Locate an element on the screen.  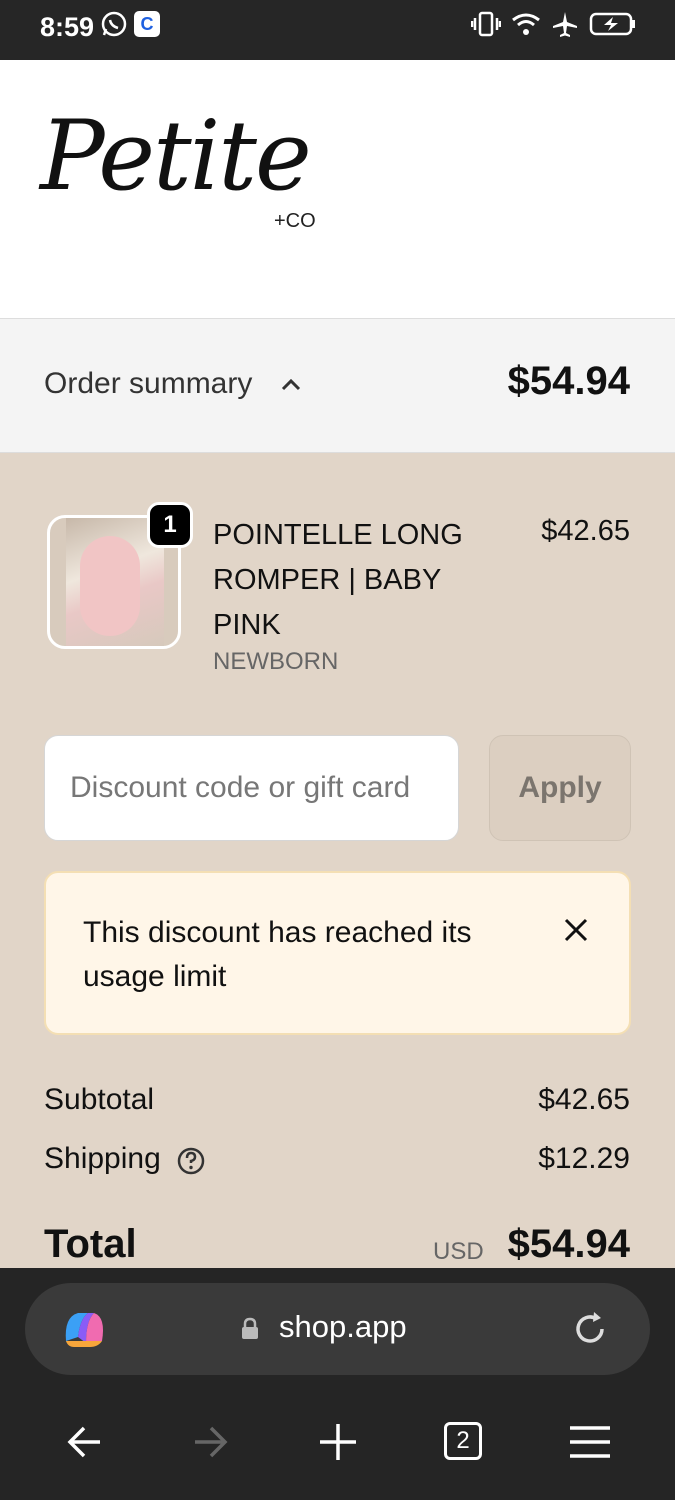
subtotal-label: Subtotal is located at coordinates (99, 1099).